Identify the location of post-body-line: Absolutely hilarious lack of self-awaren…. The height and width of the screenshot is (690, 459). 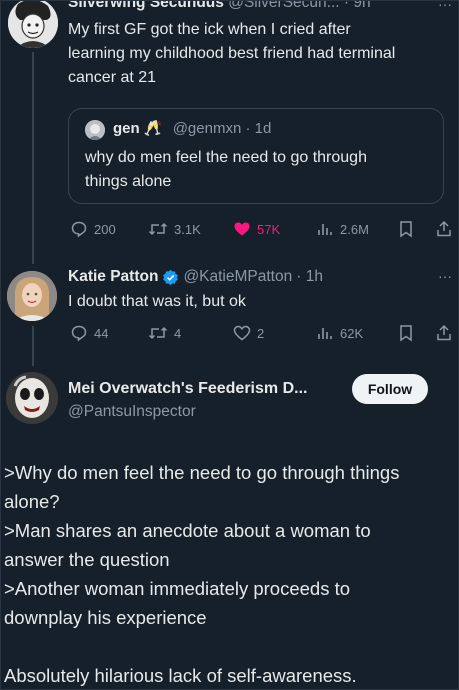
(180, 675).